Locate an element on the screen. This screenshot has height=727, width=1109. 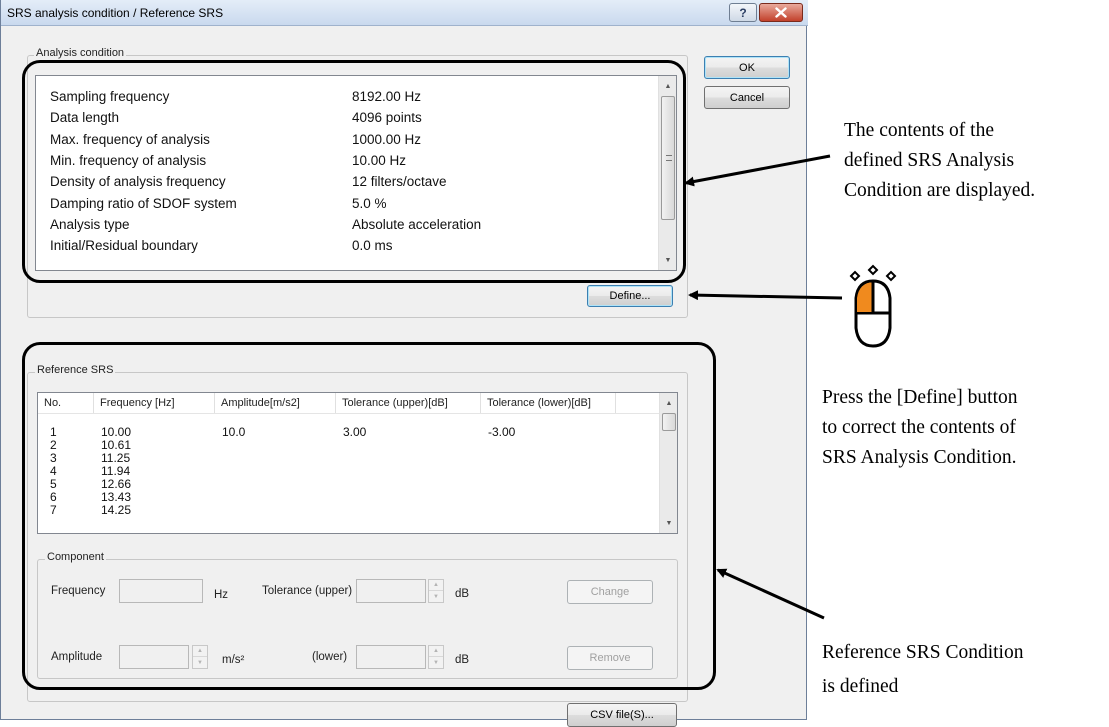
annotation-line: is defined is located at coordinates (860, 686).